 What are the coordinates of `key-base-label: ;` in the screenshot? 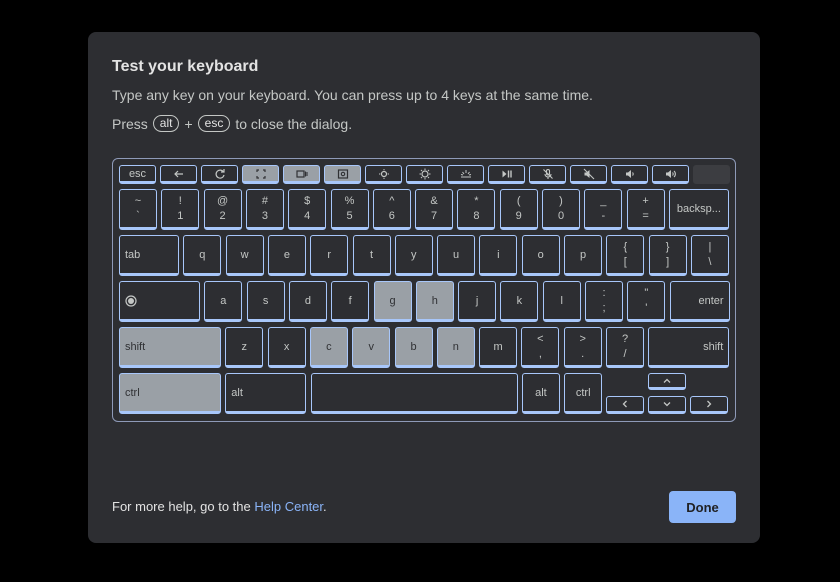 It's located at (604, 307).